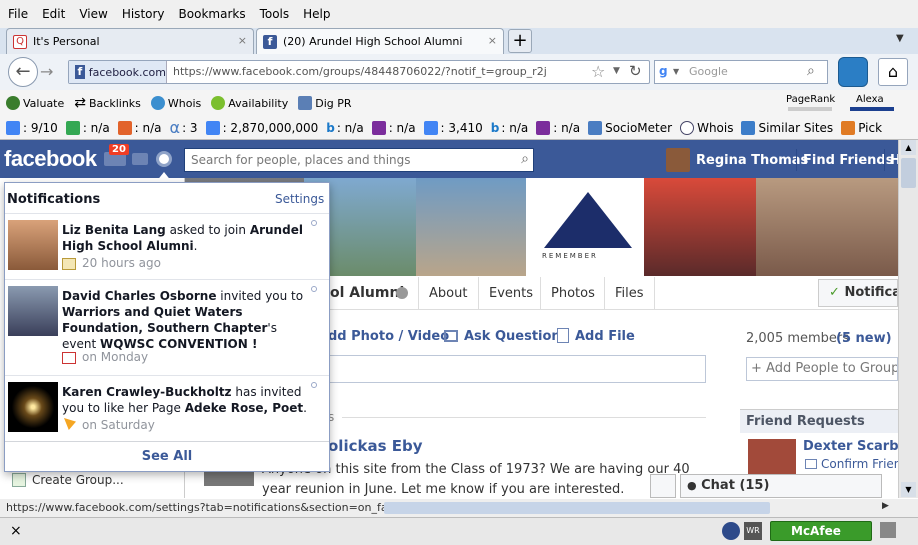 This screenshot has height=545, width=918. I want to click on mcafee-button: McAfee, so click(821, 531).